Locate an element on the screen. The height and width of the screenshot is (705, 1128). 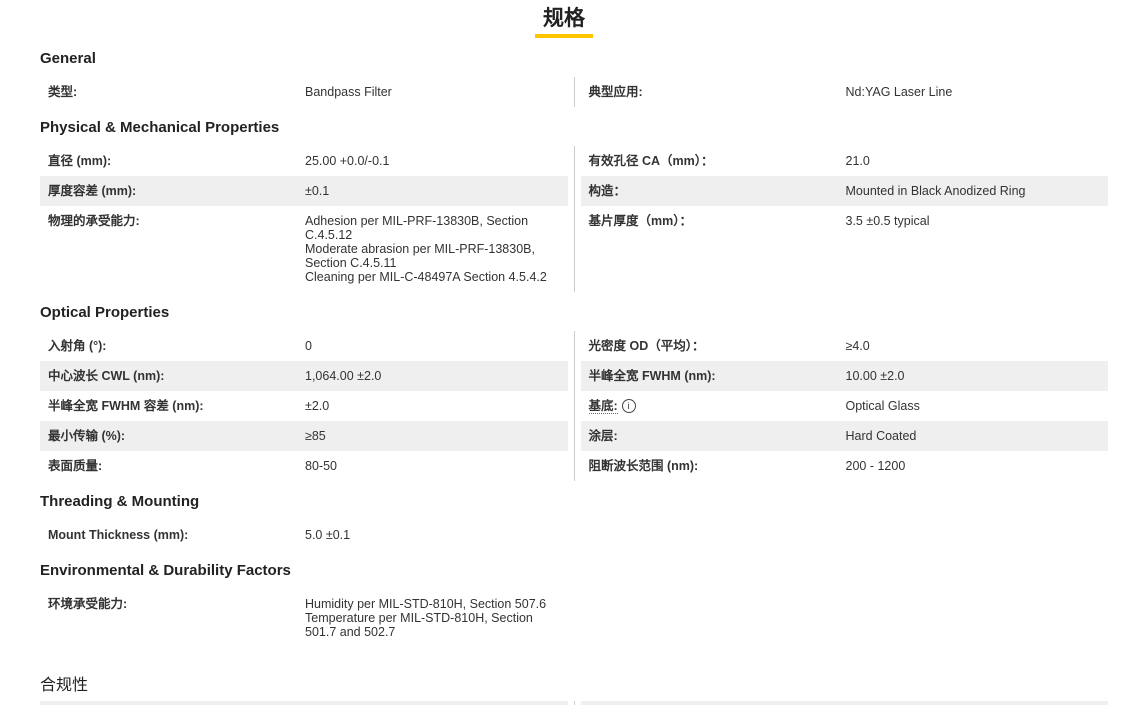
spec-label: 表面质量: is located at coordinates (176, 466).